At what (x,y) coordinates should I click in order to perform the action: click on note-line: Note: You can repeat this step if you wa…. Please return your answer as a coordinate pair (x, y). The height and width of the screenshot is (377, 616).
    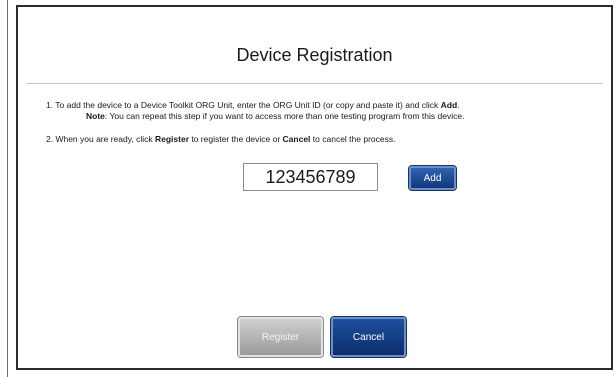
    Looking at the image, I should click on (323, 116).